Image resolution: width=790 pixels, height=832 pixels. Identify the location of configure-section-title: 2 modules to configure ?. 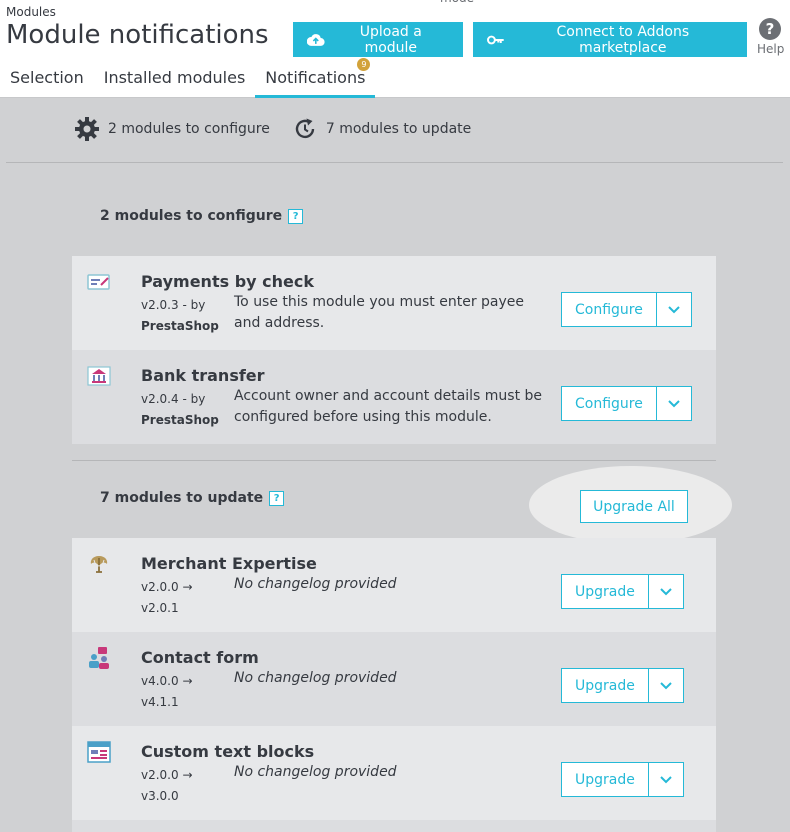
(202, 216).